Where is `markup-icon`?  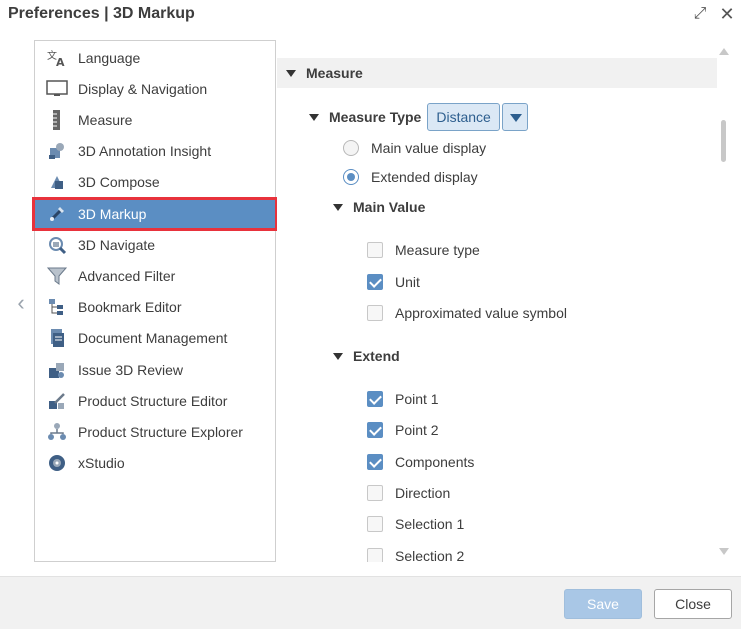
markup-icon is located at coordinates (57, 214).